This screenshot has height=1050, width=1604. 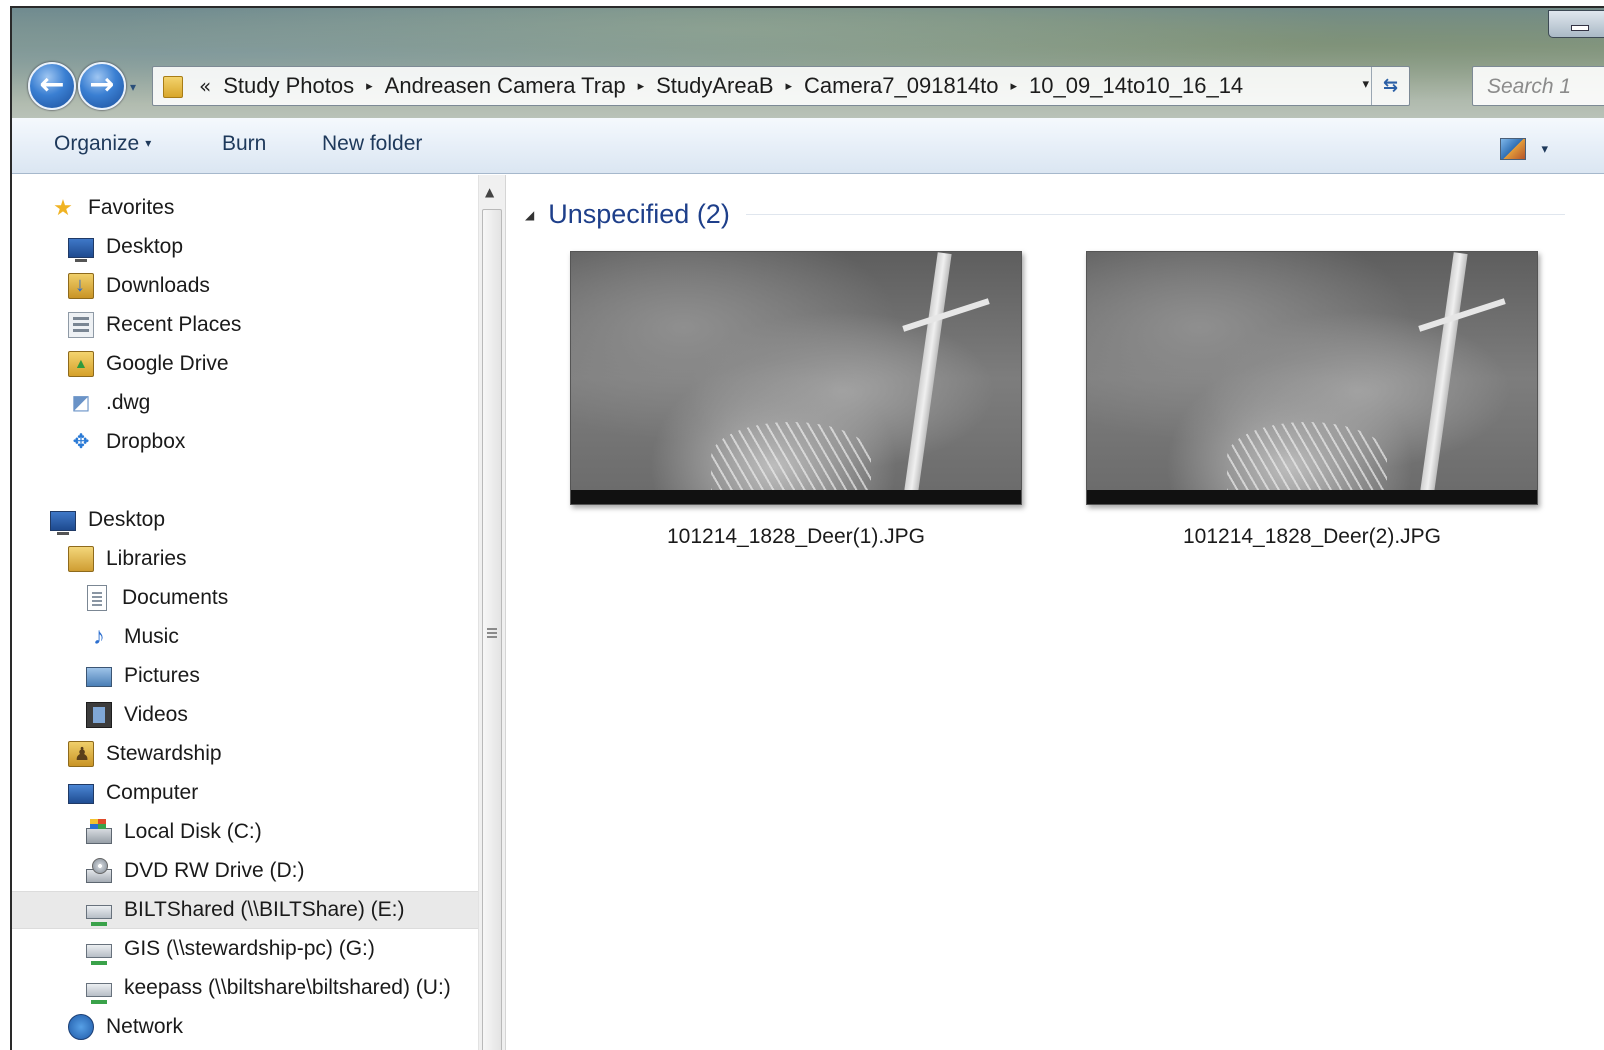 I want to click on breadcrumb-studyareab: StudyAreaB, so click(x=714, y=86).